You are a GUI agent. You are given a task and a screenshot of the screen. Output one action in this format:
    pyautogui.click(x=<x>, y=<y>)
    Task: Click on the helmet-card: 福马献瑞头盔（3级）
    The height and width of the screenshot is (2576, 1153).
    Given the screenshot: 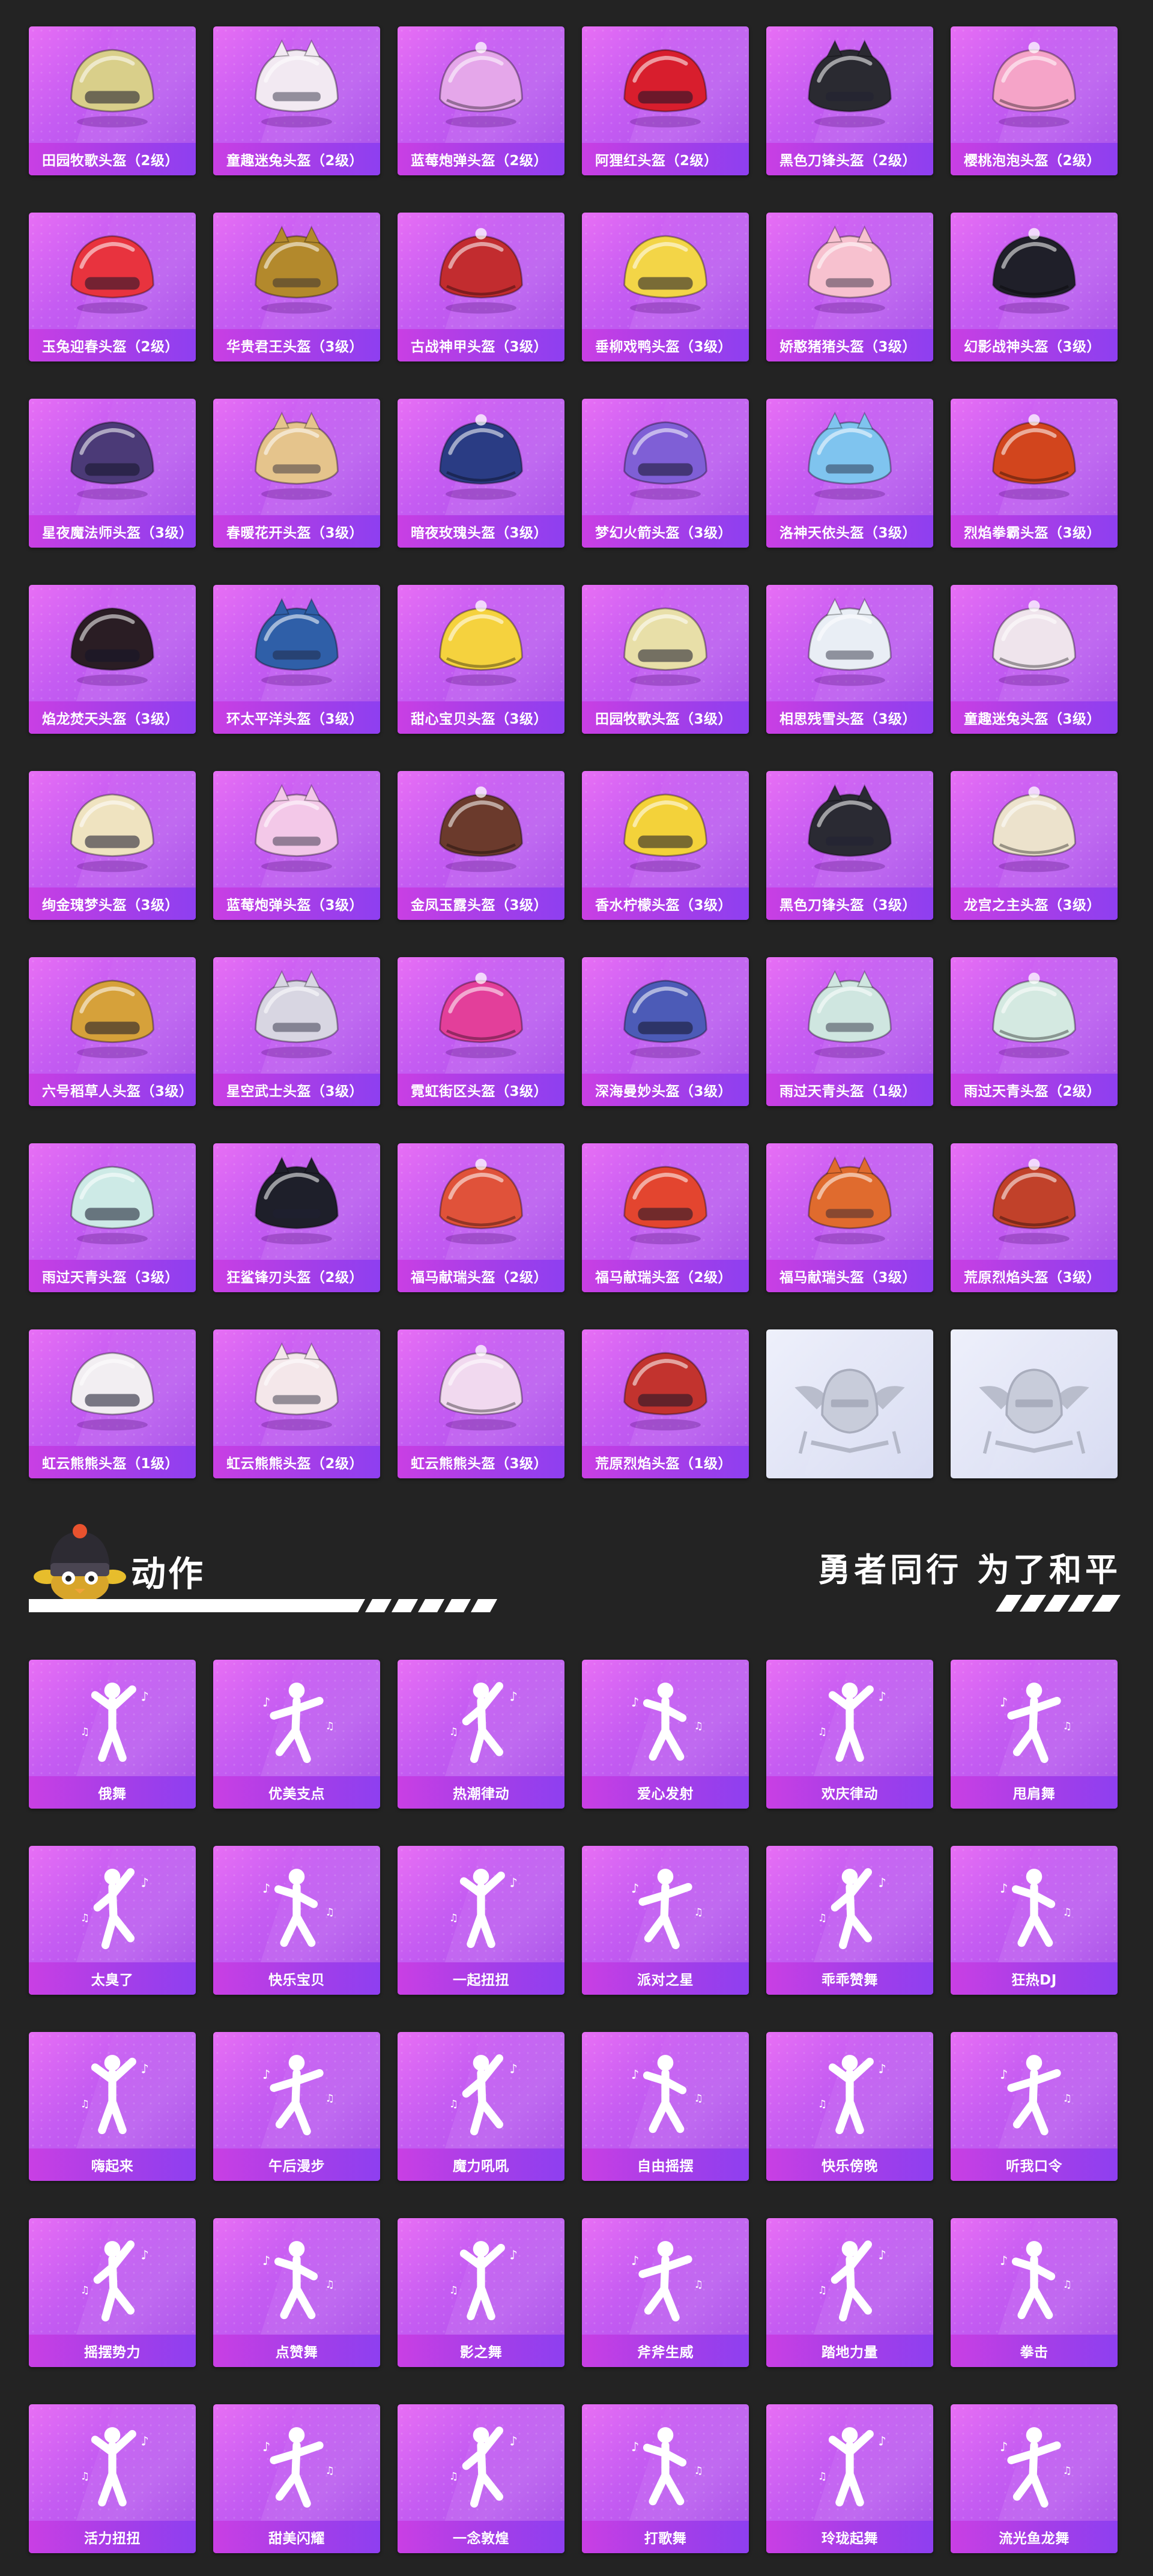 What is the action you would take?
    pyautogui.click(x=849, y=1217)
    